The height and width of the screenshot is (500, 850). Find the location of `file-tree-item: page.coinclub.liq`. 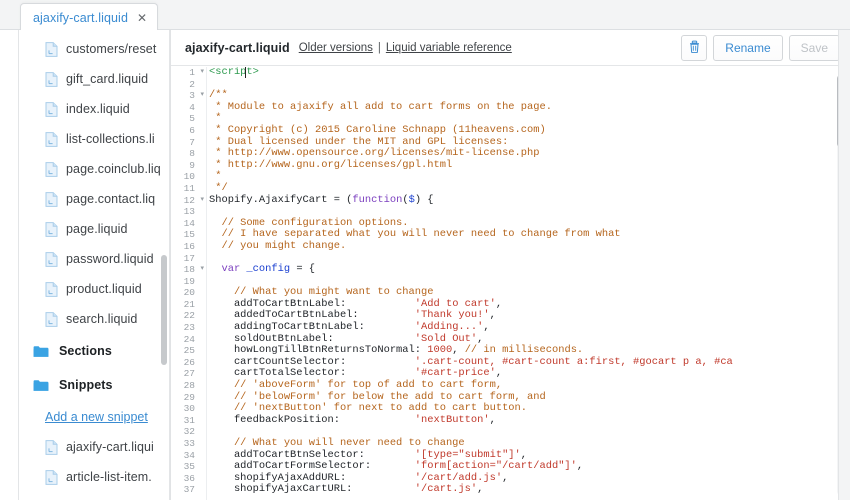

file-tree-item: page.coinclub.liq is located at coordinates (94, 169).